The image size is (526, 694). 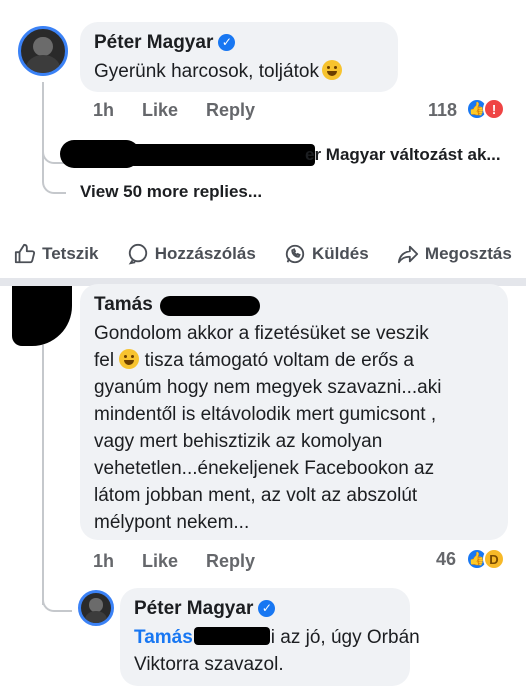 I want to click on thumbs-up-icon, so click(x=25, y=253).